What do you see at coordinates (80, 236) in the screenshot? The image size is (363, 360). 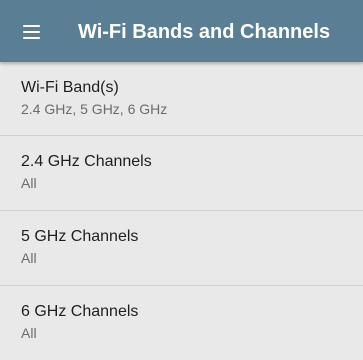 I see `setting-label: 5 GHz Channels` at bounding box center [80, 236].